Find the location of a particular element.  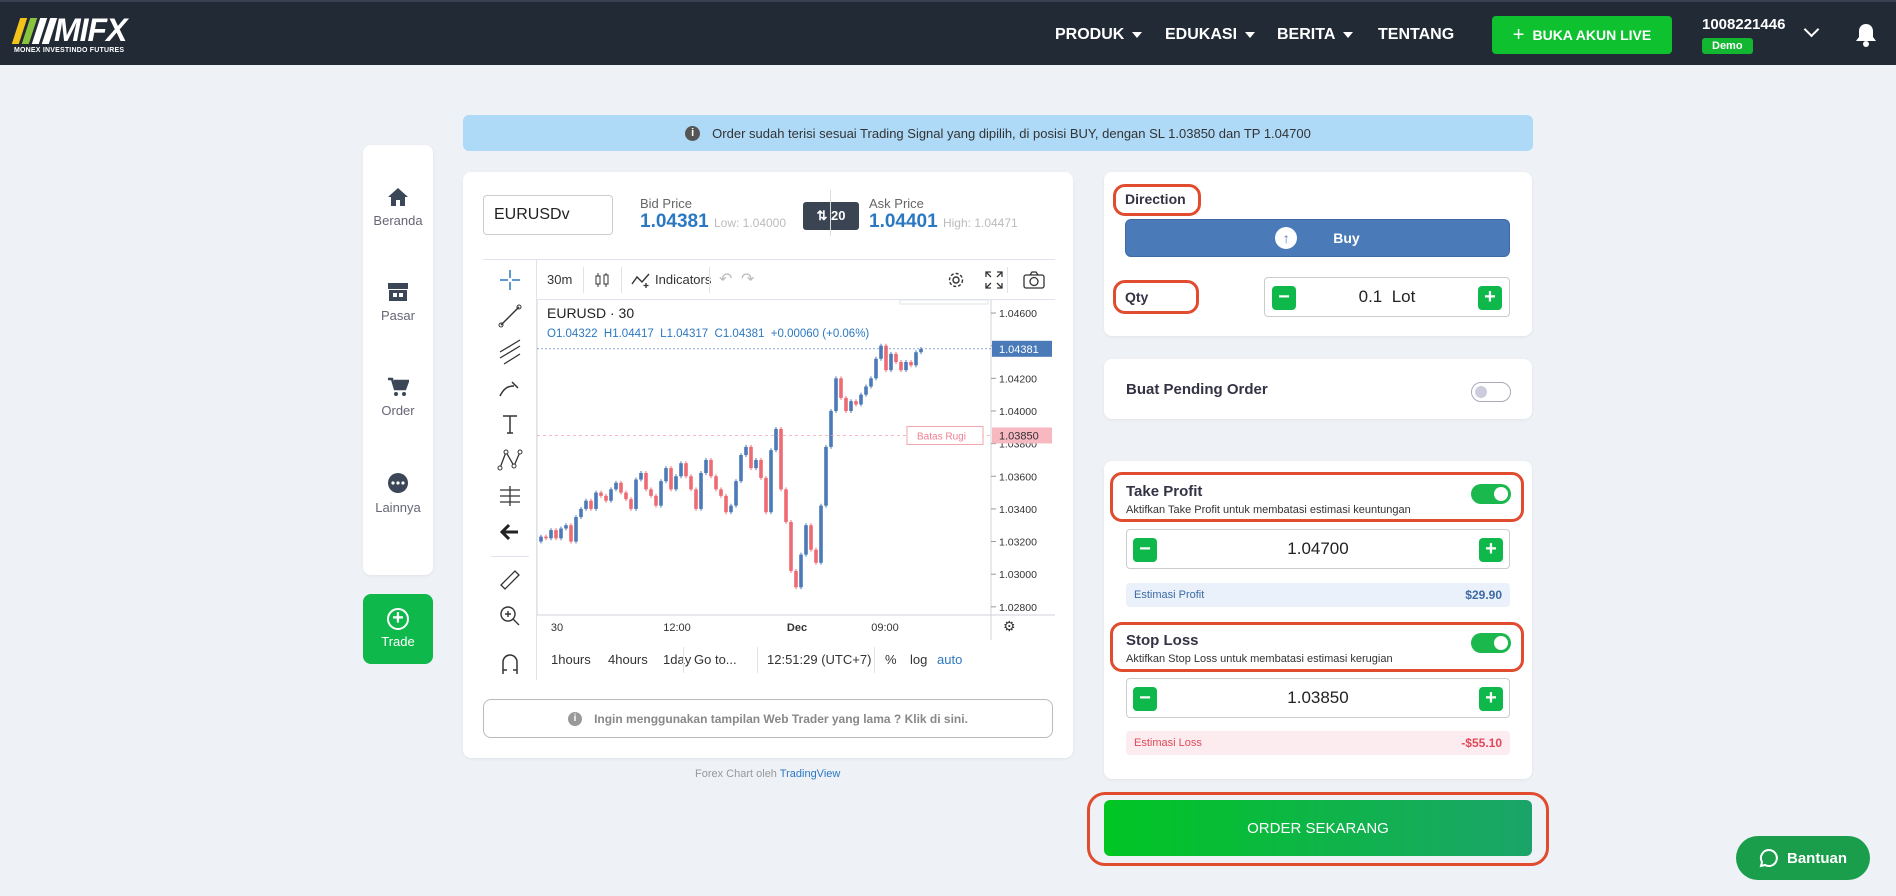

sidebar-item-beranda: Beranda is located at coordinates (398, 207).